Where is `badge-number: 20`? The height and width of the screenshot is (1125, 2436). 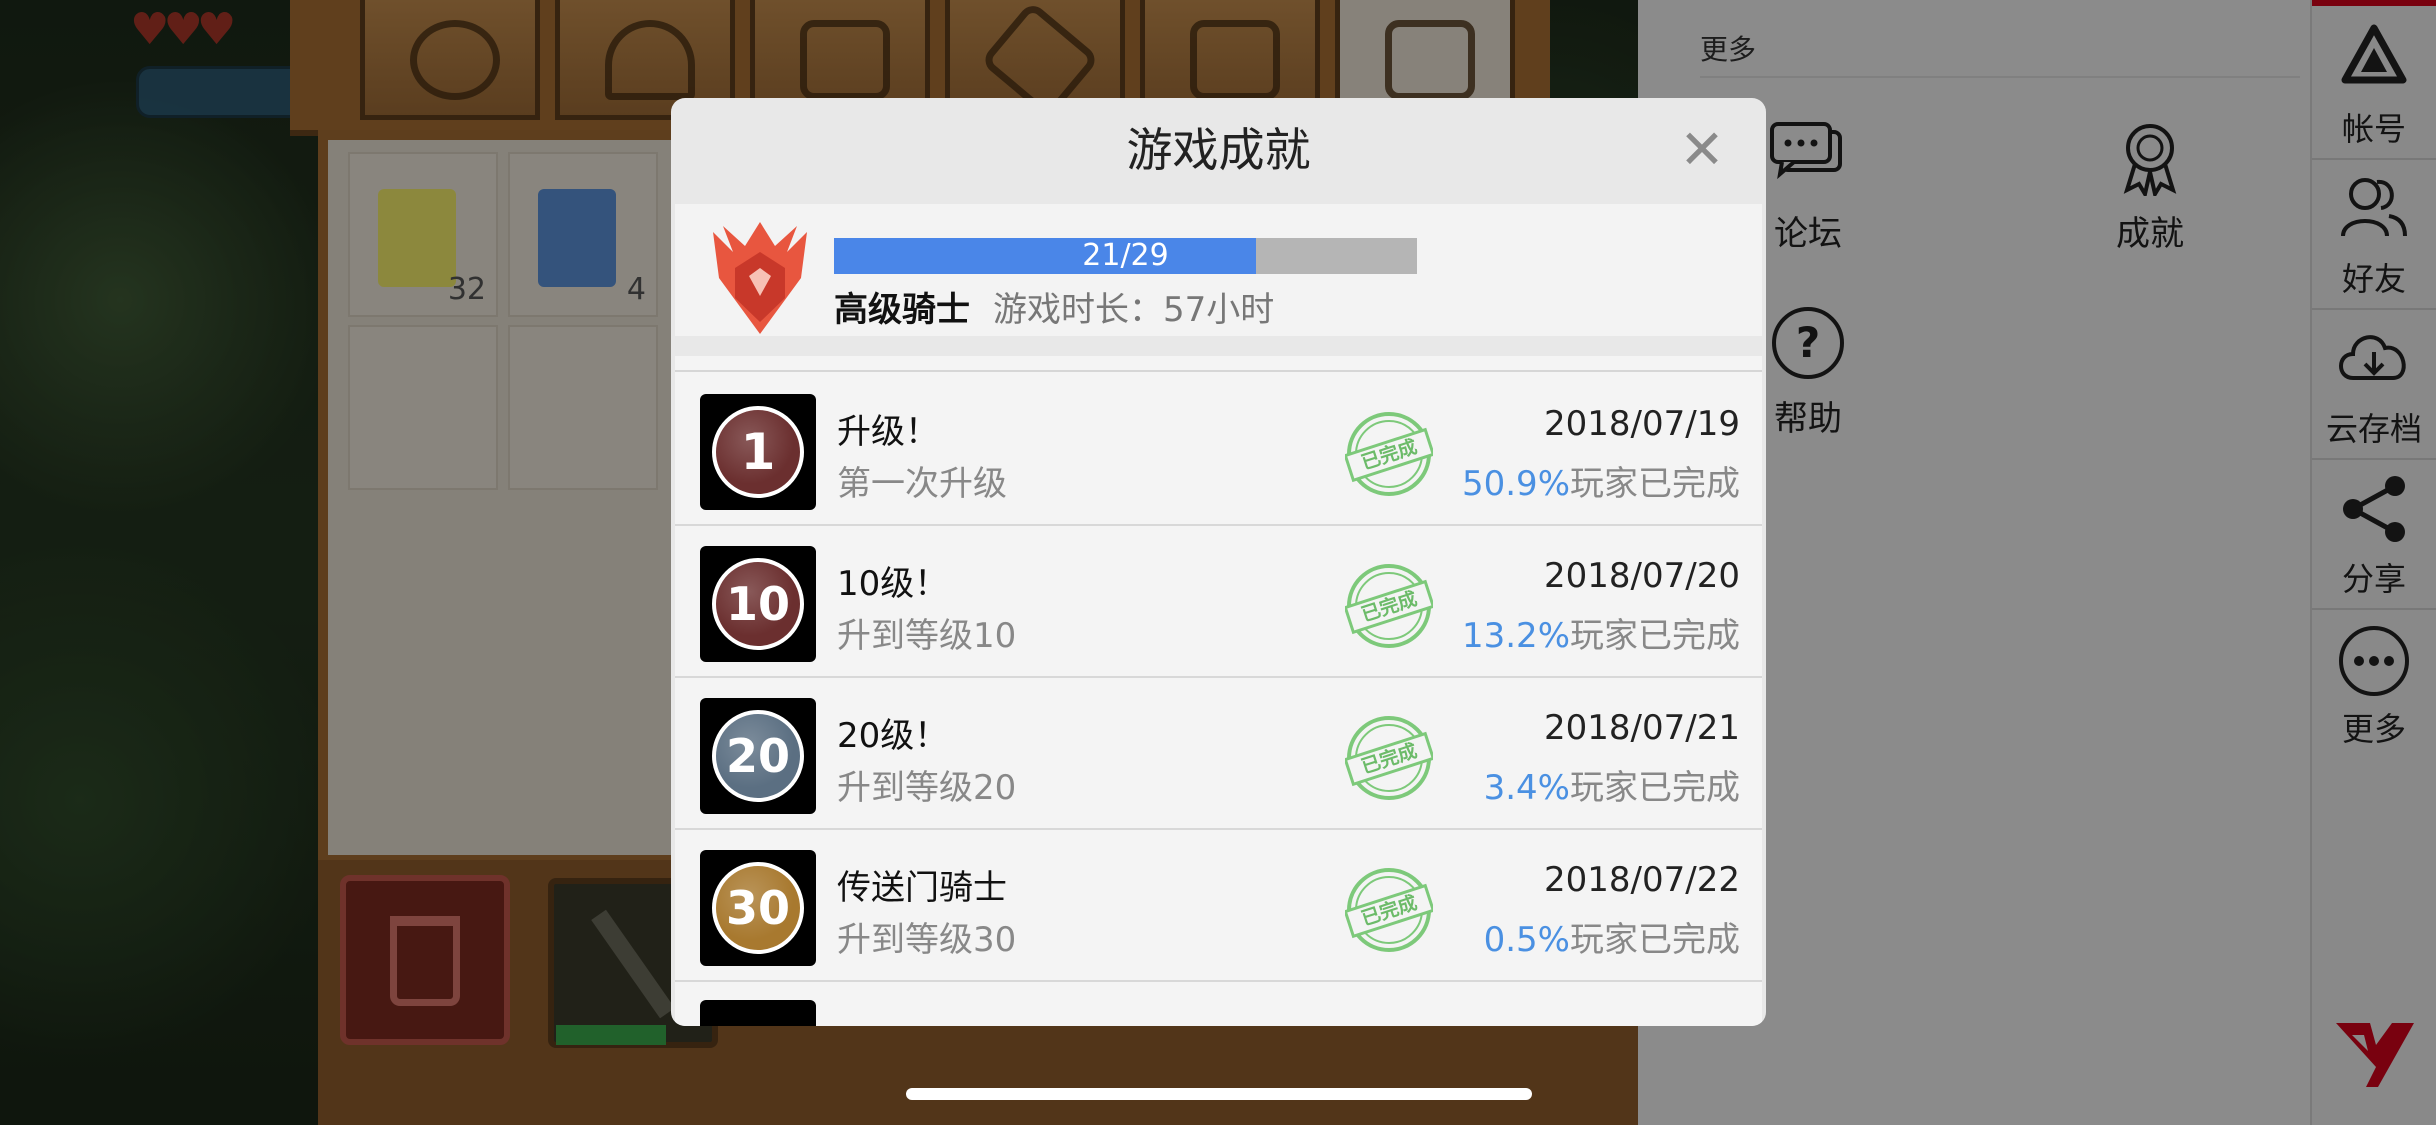
badge-number: 20 is located at coordinates (758, 756).